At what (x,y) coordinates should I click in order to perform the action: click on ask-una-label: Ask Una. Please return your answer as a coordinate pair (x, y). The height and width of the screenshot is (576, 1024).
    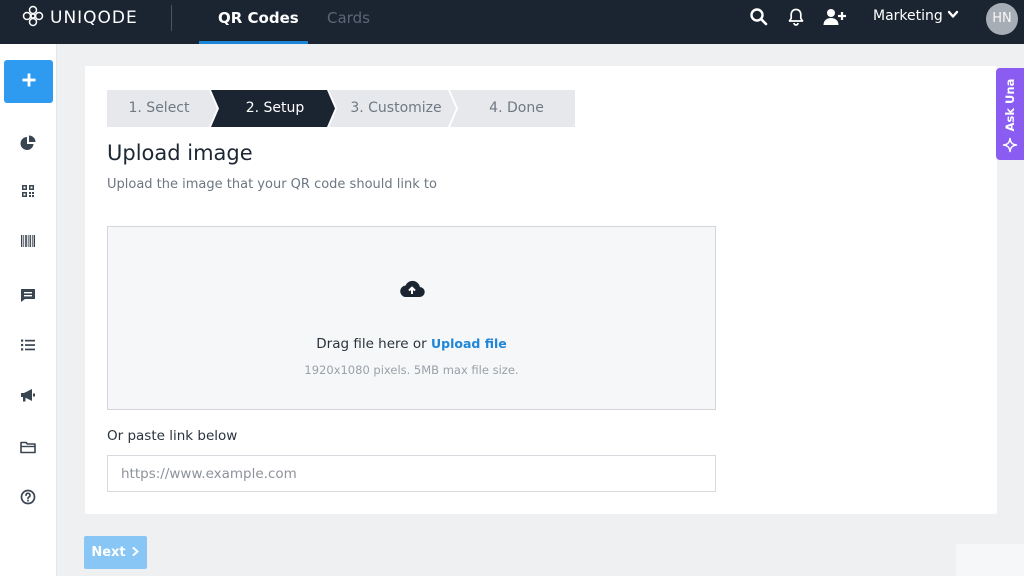
    Looking at the image, I should click on (1010, 105).